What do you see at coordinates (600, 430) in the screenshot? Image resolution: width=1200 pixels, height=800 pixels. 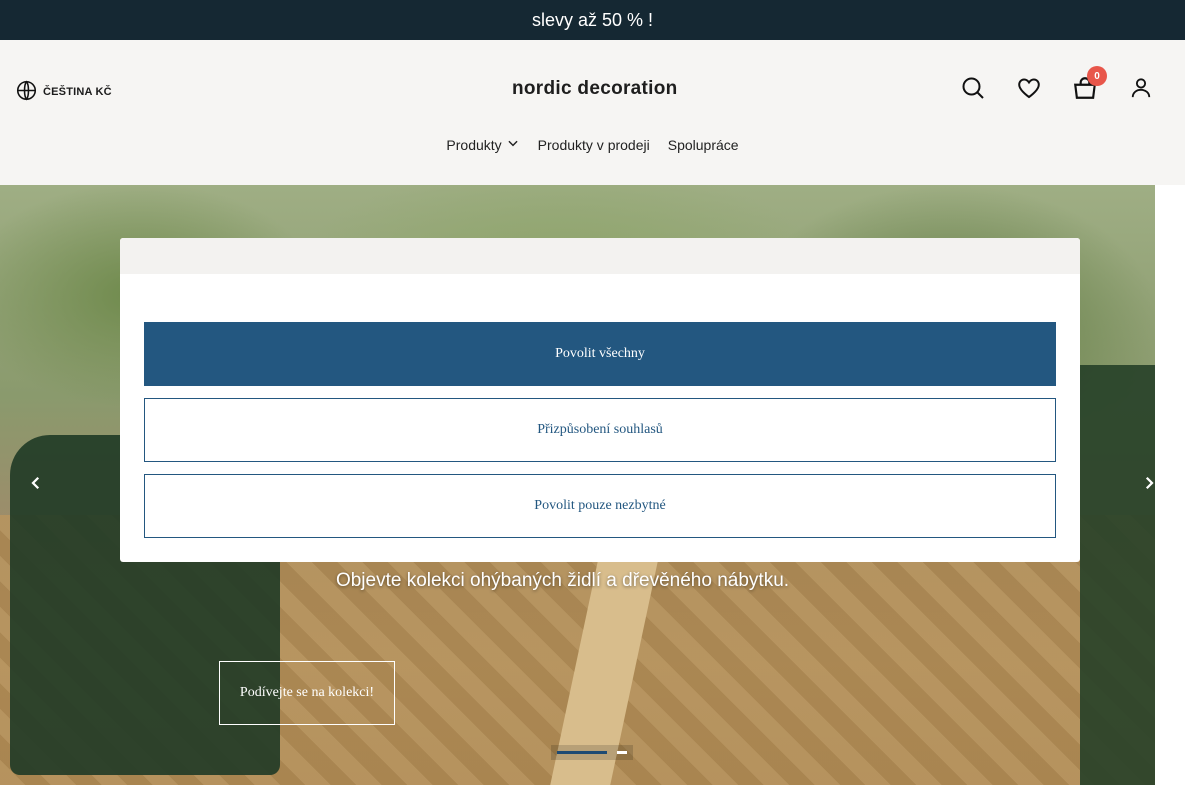 I see `customize-consent-button: Přizpůsobení souhlasů` at bounding box center [600, 430].